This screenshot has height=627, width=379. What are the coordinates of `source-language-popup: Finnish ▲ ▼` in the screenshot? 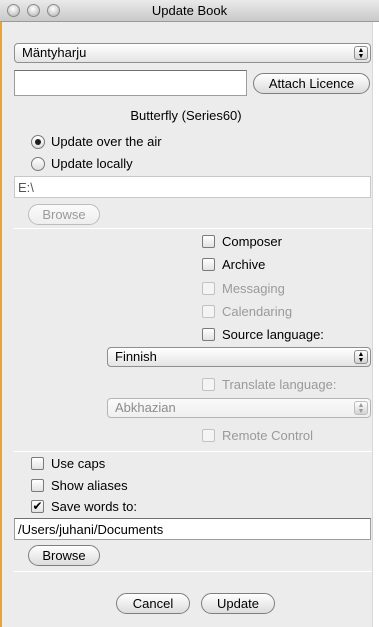 It's located at (239, 357).